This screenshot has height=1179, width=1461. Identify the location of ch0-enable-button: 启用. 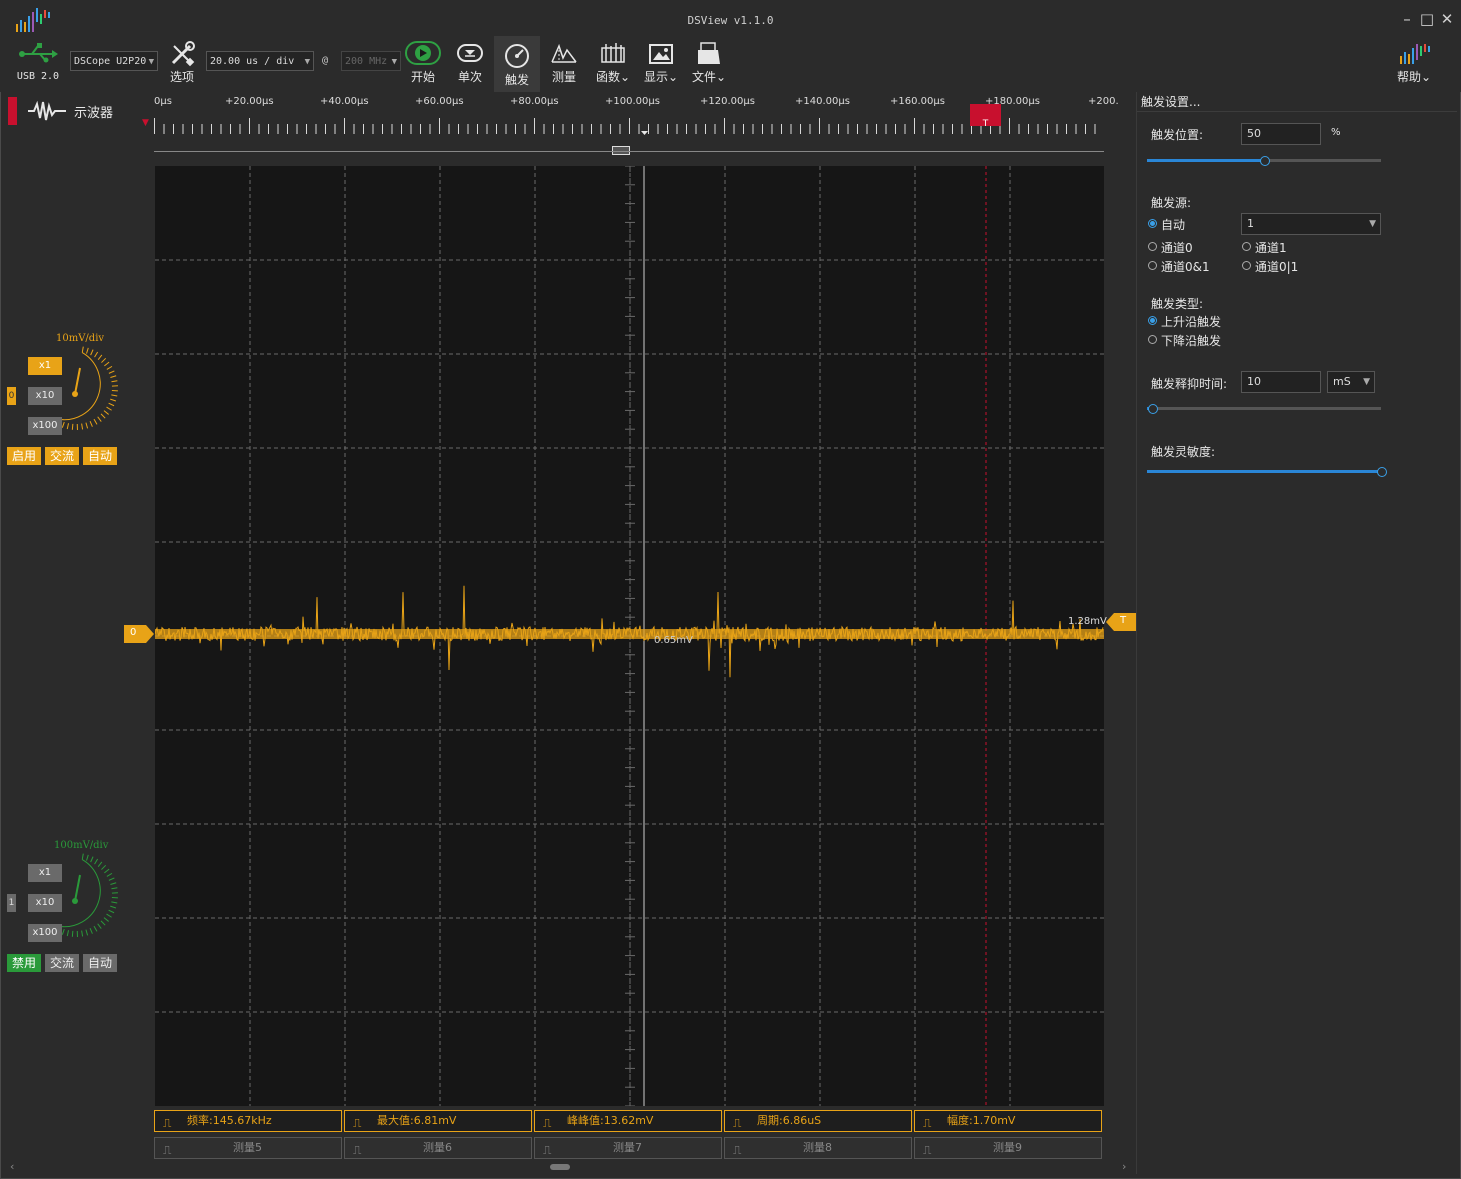
(24, 456).